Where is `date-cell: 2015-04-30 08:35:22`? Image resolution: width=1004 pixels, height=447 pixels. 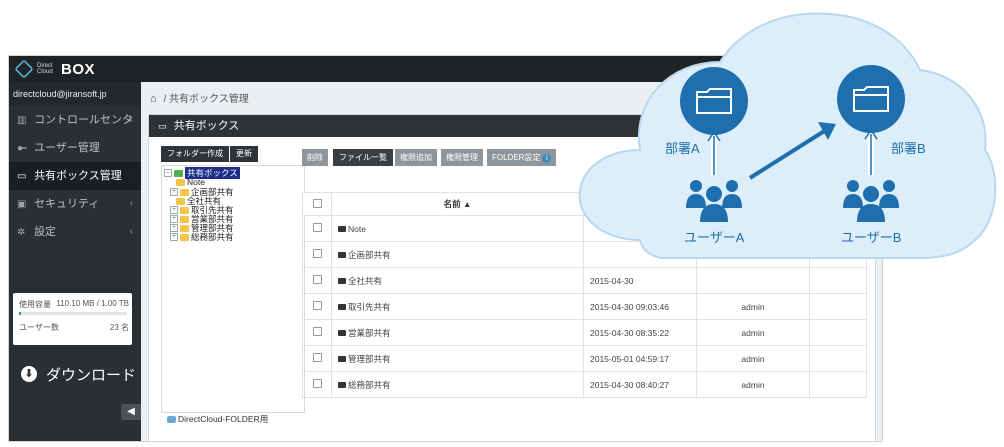 date-cell: 2015-04-30 08:35:22 is located at coordinates (640, 332).